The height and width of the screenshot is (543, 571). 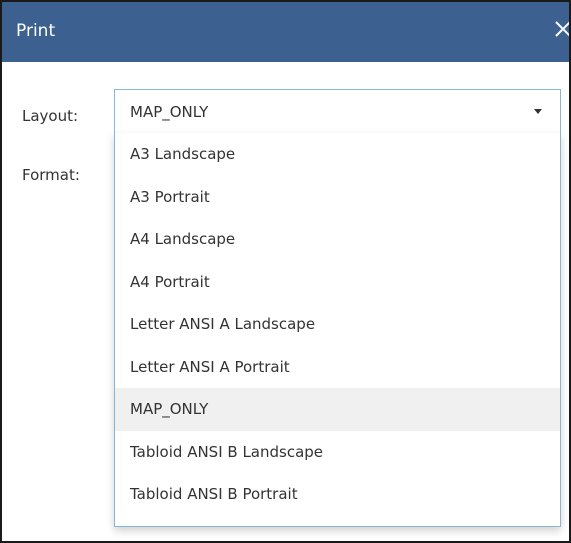 I want to click on dialog-title: Print, so click(x=36, y=31).